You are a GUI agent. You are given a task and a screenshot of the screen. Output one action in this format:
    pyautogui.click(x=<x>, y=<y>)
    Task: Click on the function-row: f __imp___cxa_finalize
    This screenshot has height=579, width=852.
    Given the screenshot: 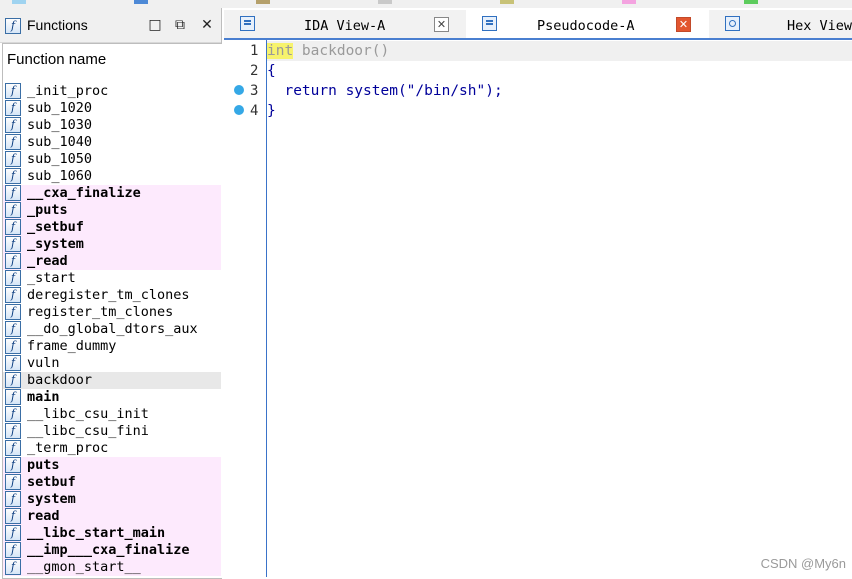 What is the action you would take?
    pyautogui.click(x=112, y=550)
    